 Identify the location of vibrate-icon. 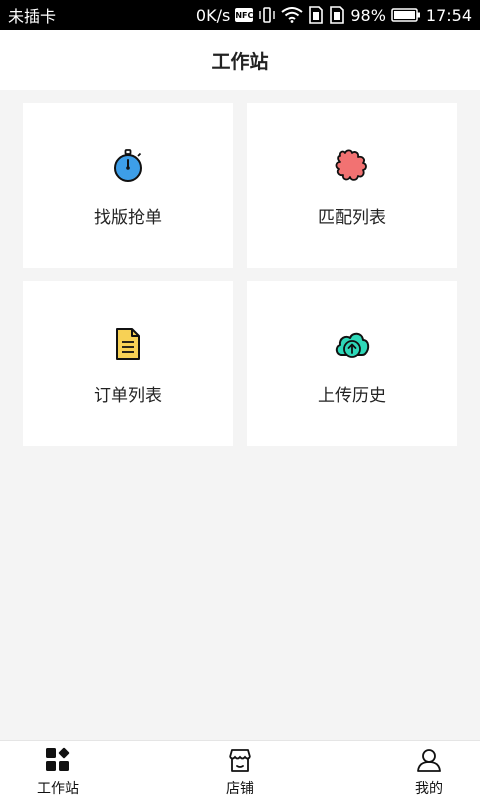
(267, 15).